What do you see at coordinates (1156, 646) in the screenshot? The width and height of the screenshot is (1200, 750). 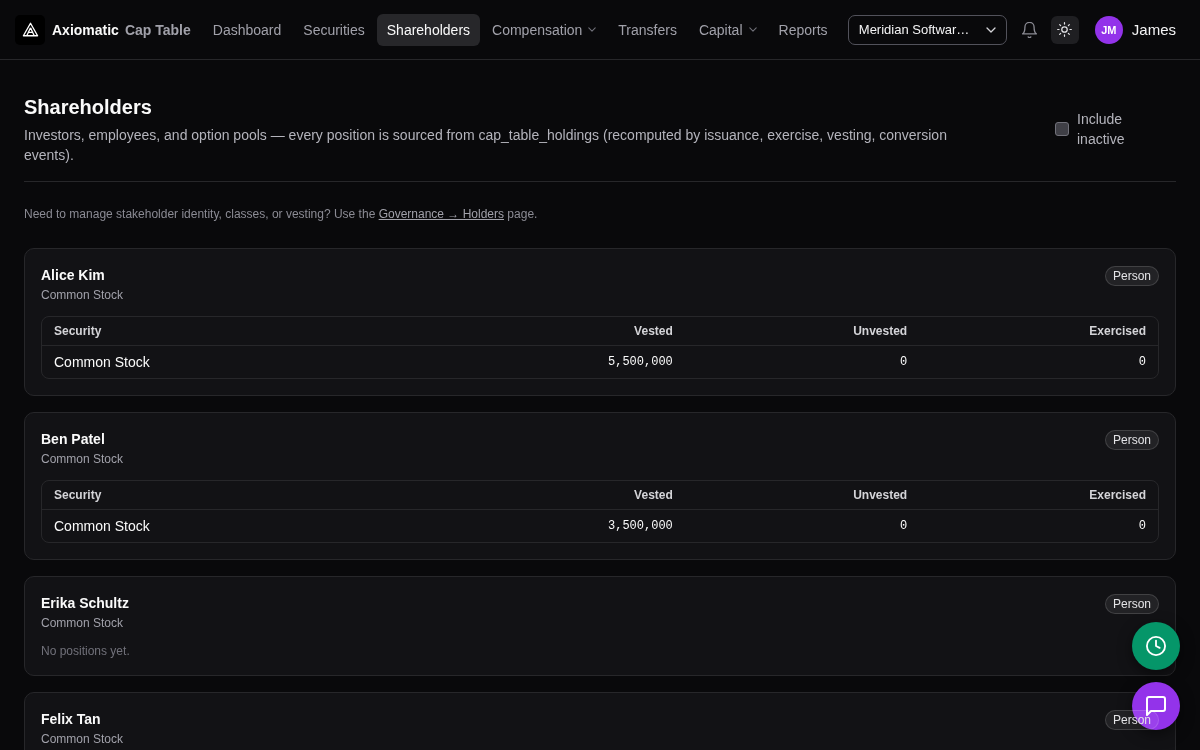 I see `clock-icon` at bounding box center [1156, 646].